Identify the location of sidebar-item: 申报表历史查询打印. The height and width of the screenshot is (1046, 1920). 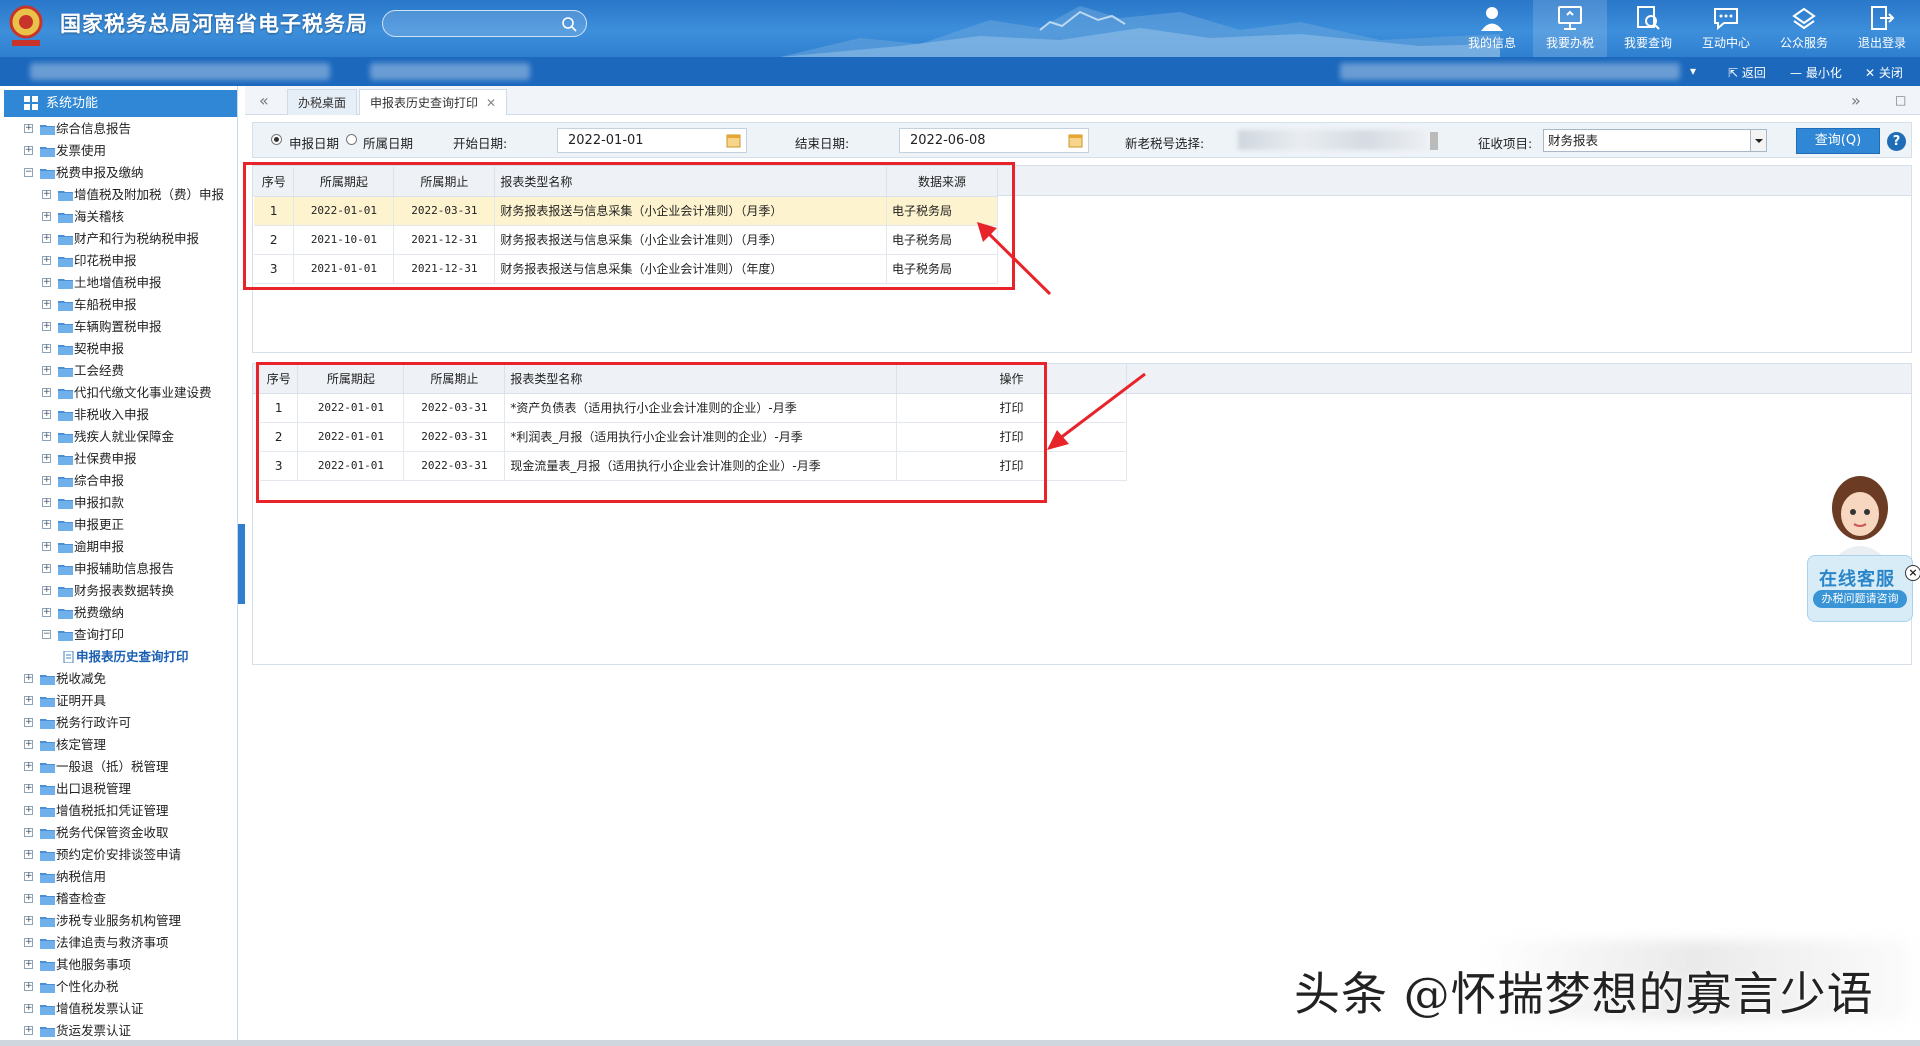
(118, 657).